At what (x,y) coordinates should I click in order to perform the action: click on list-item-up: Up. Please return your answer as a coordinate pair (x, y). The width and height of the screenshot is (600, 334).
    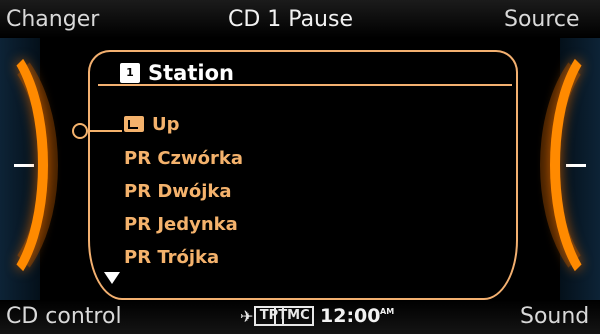
    Looking at the image, I should click on (152, 124).